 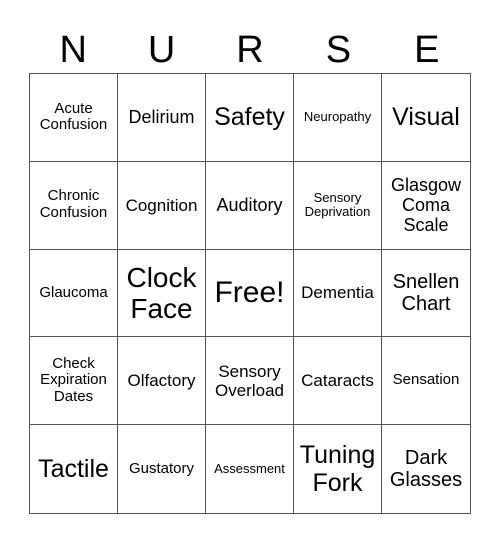 I want to click on bingo-cell: Dementia, so click(x=338, y=293).